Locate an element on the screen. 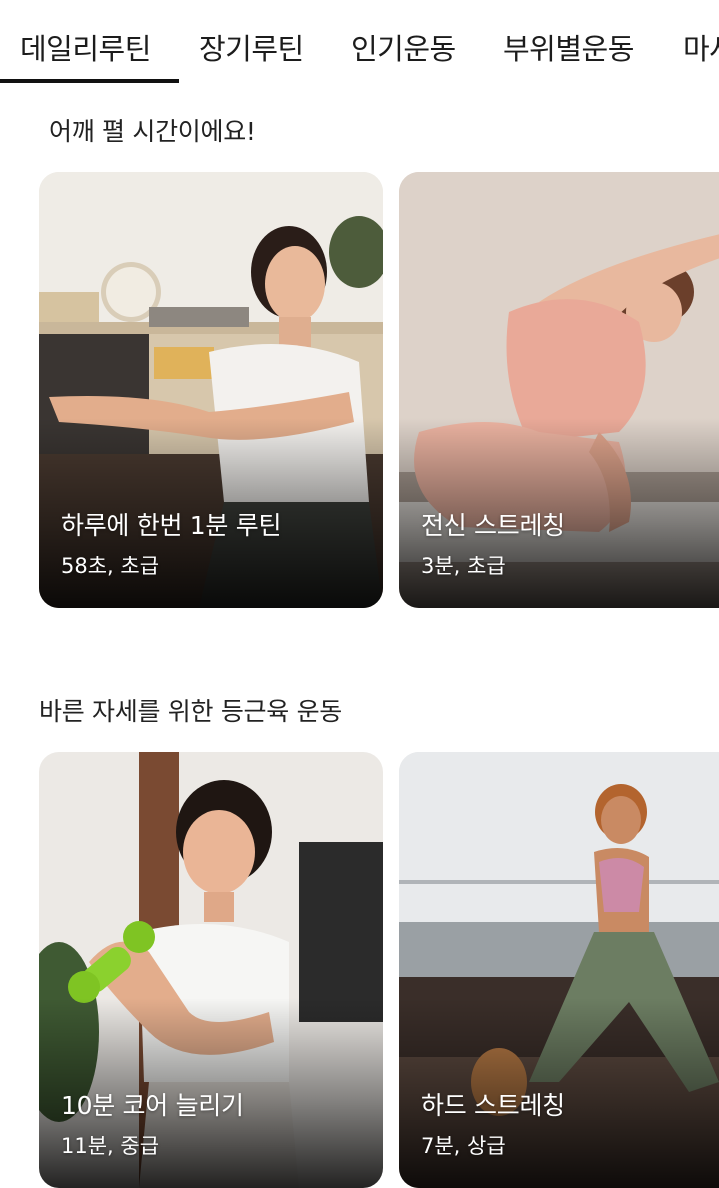 Image resolution: width=719 pixels, height=1188 pixels. card-meta: 11분, 중급 is located at coordinates (110, 1146).